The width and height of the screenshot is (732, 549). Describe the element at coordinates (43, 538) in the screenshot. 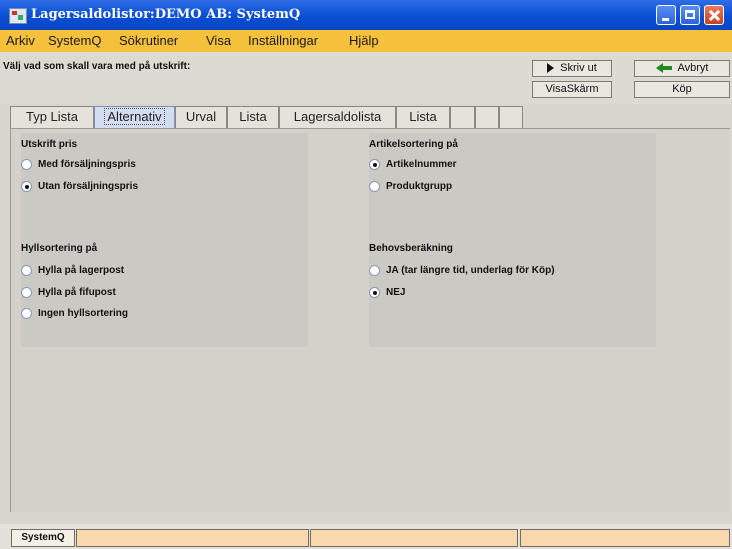

I see `status-app-name: SystemQ` at that location.